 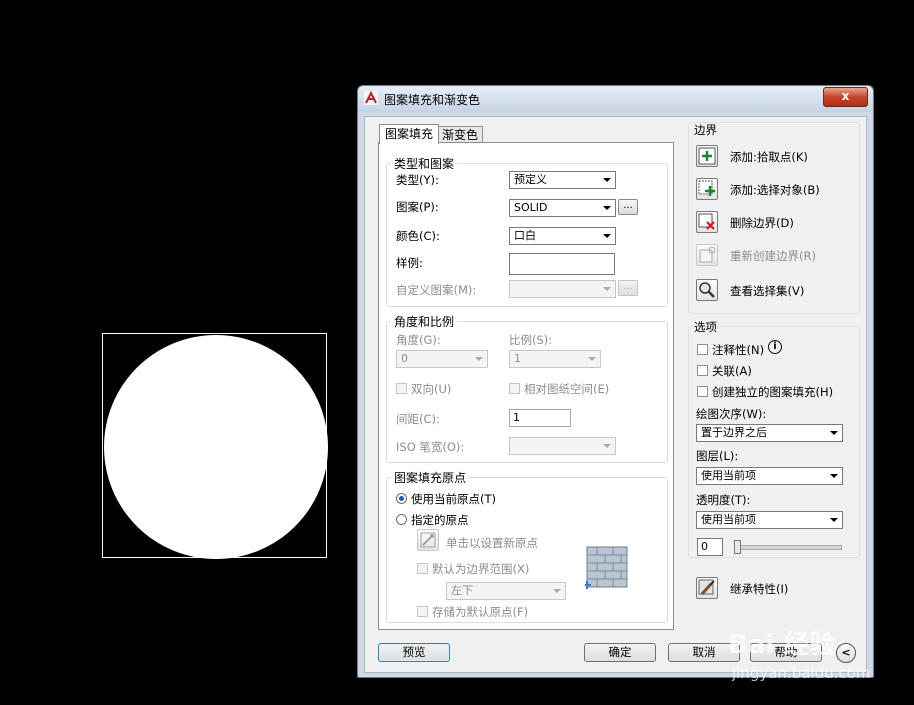 What do you see at coordinates (788, 547) in the screenshot?
I see `transparency-slider-track` at bounding box center [788, 547].